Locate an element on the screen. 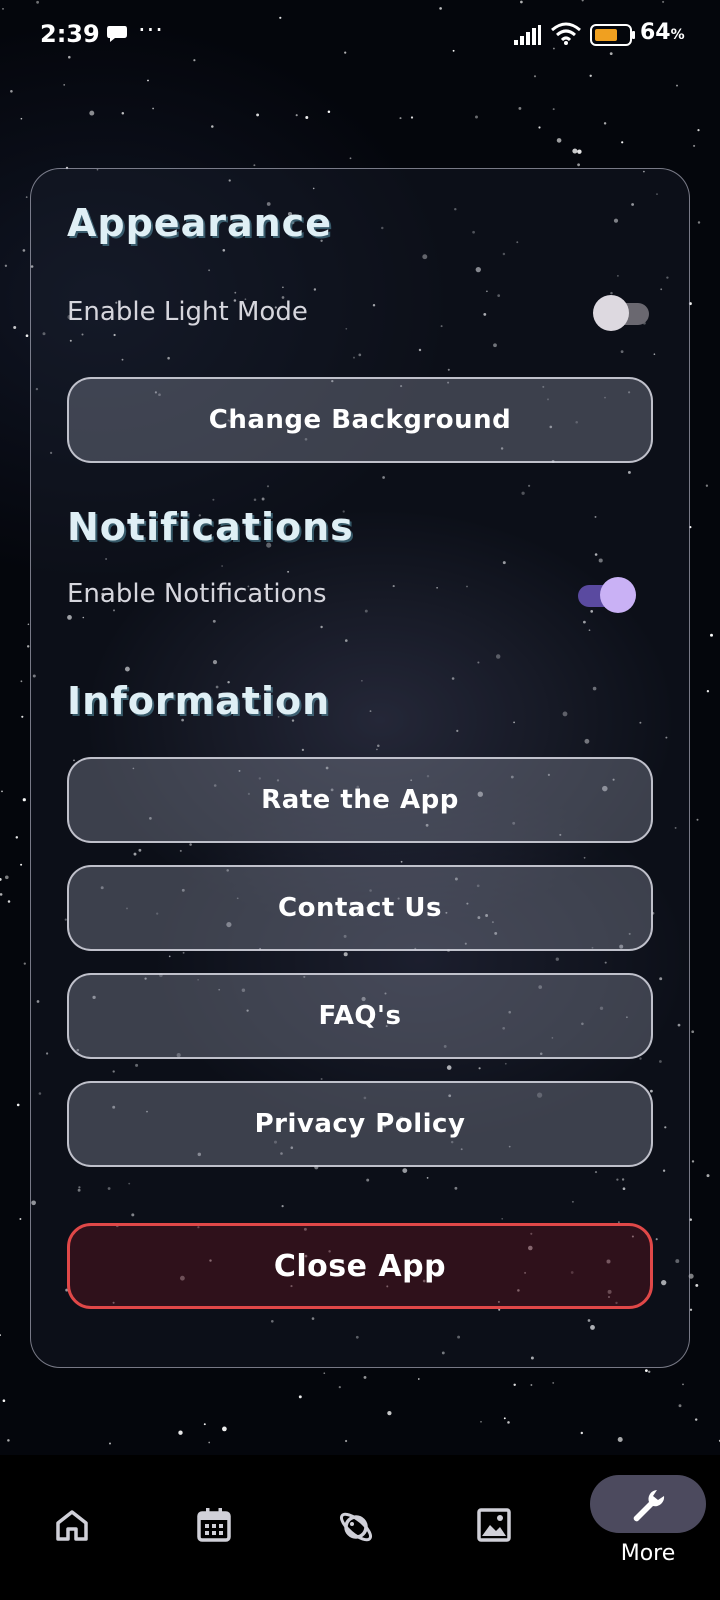  bottom-navigation: More is located at coordinates (360, 1527).